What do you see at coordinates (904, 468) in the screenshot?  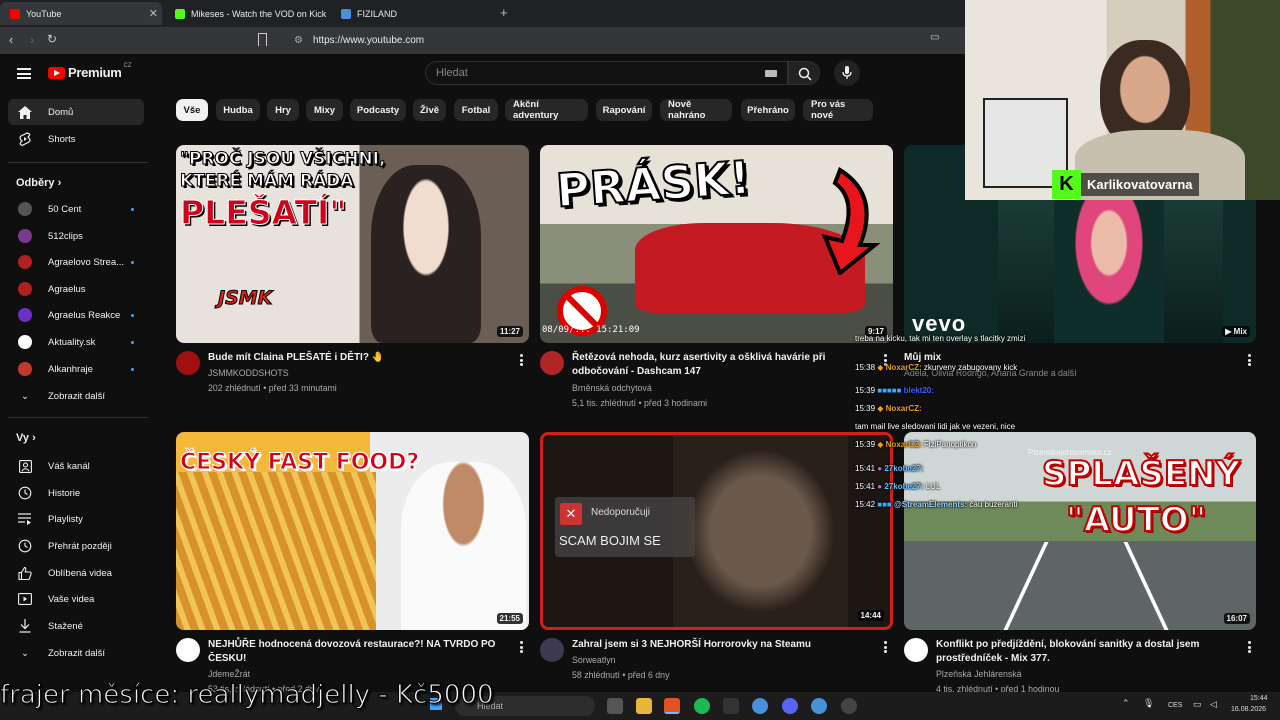 I see `chat-username: 27kobe27:` at bounding box center [904, 468].